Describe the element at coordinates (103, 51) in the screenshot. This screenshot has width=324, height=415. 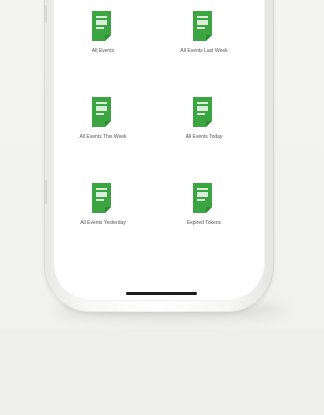
I see `menu-item-label: All Events` at that location.